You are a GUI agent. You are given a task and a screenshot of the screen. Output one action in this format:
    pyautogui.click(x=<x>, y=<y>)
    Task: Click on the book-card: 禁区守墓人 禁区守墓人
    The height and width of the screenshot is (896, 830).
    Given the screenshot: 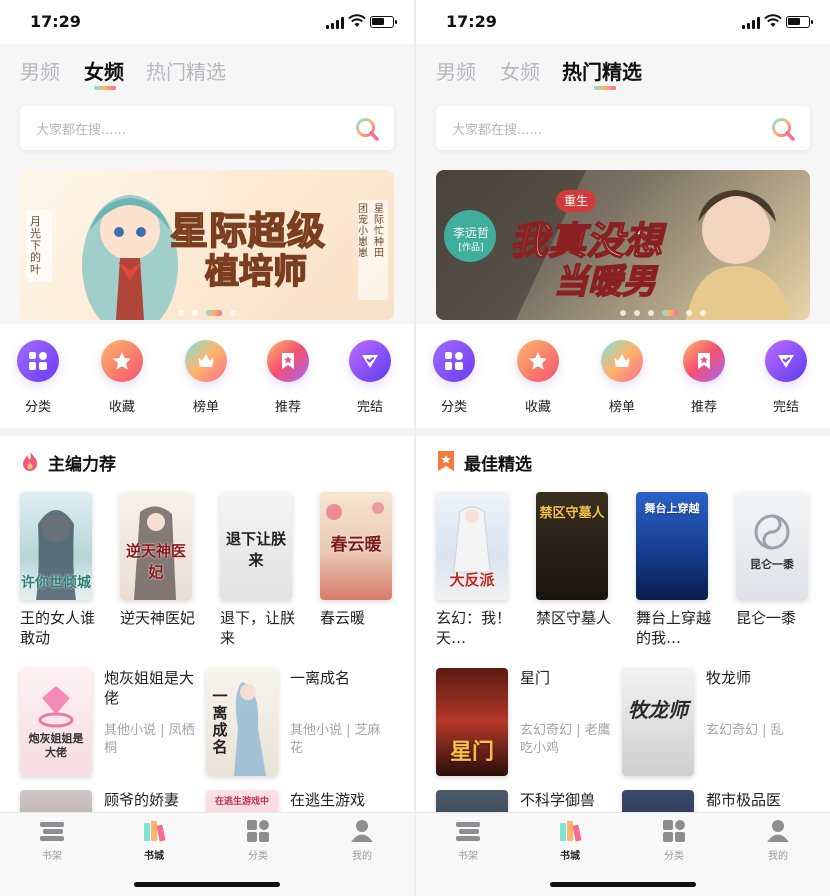 What is the action you would take?
    pyautogui.click(x=573, y=560)
    